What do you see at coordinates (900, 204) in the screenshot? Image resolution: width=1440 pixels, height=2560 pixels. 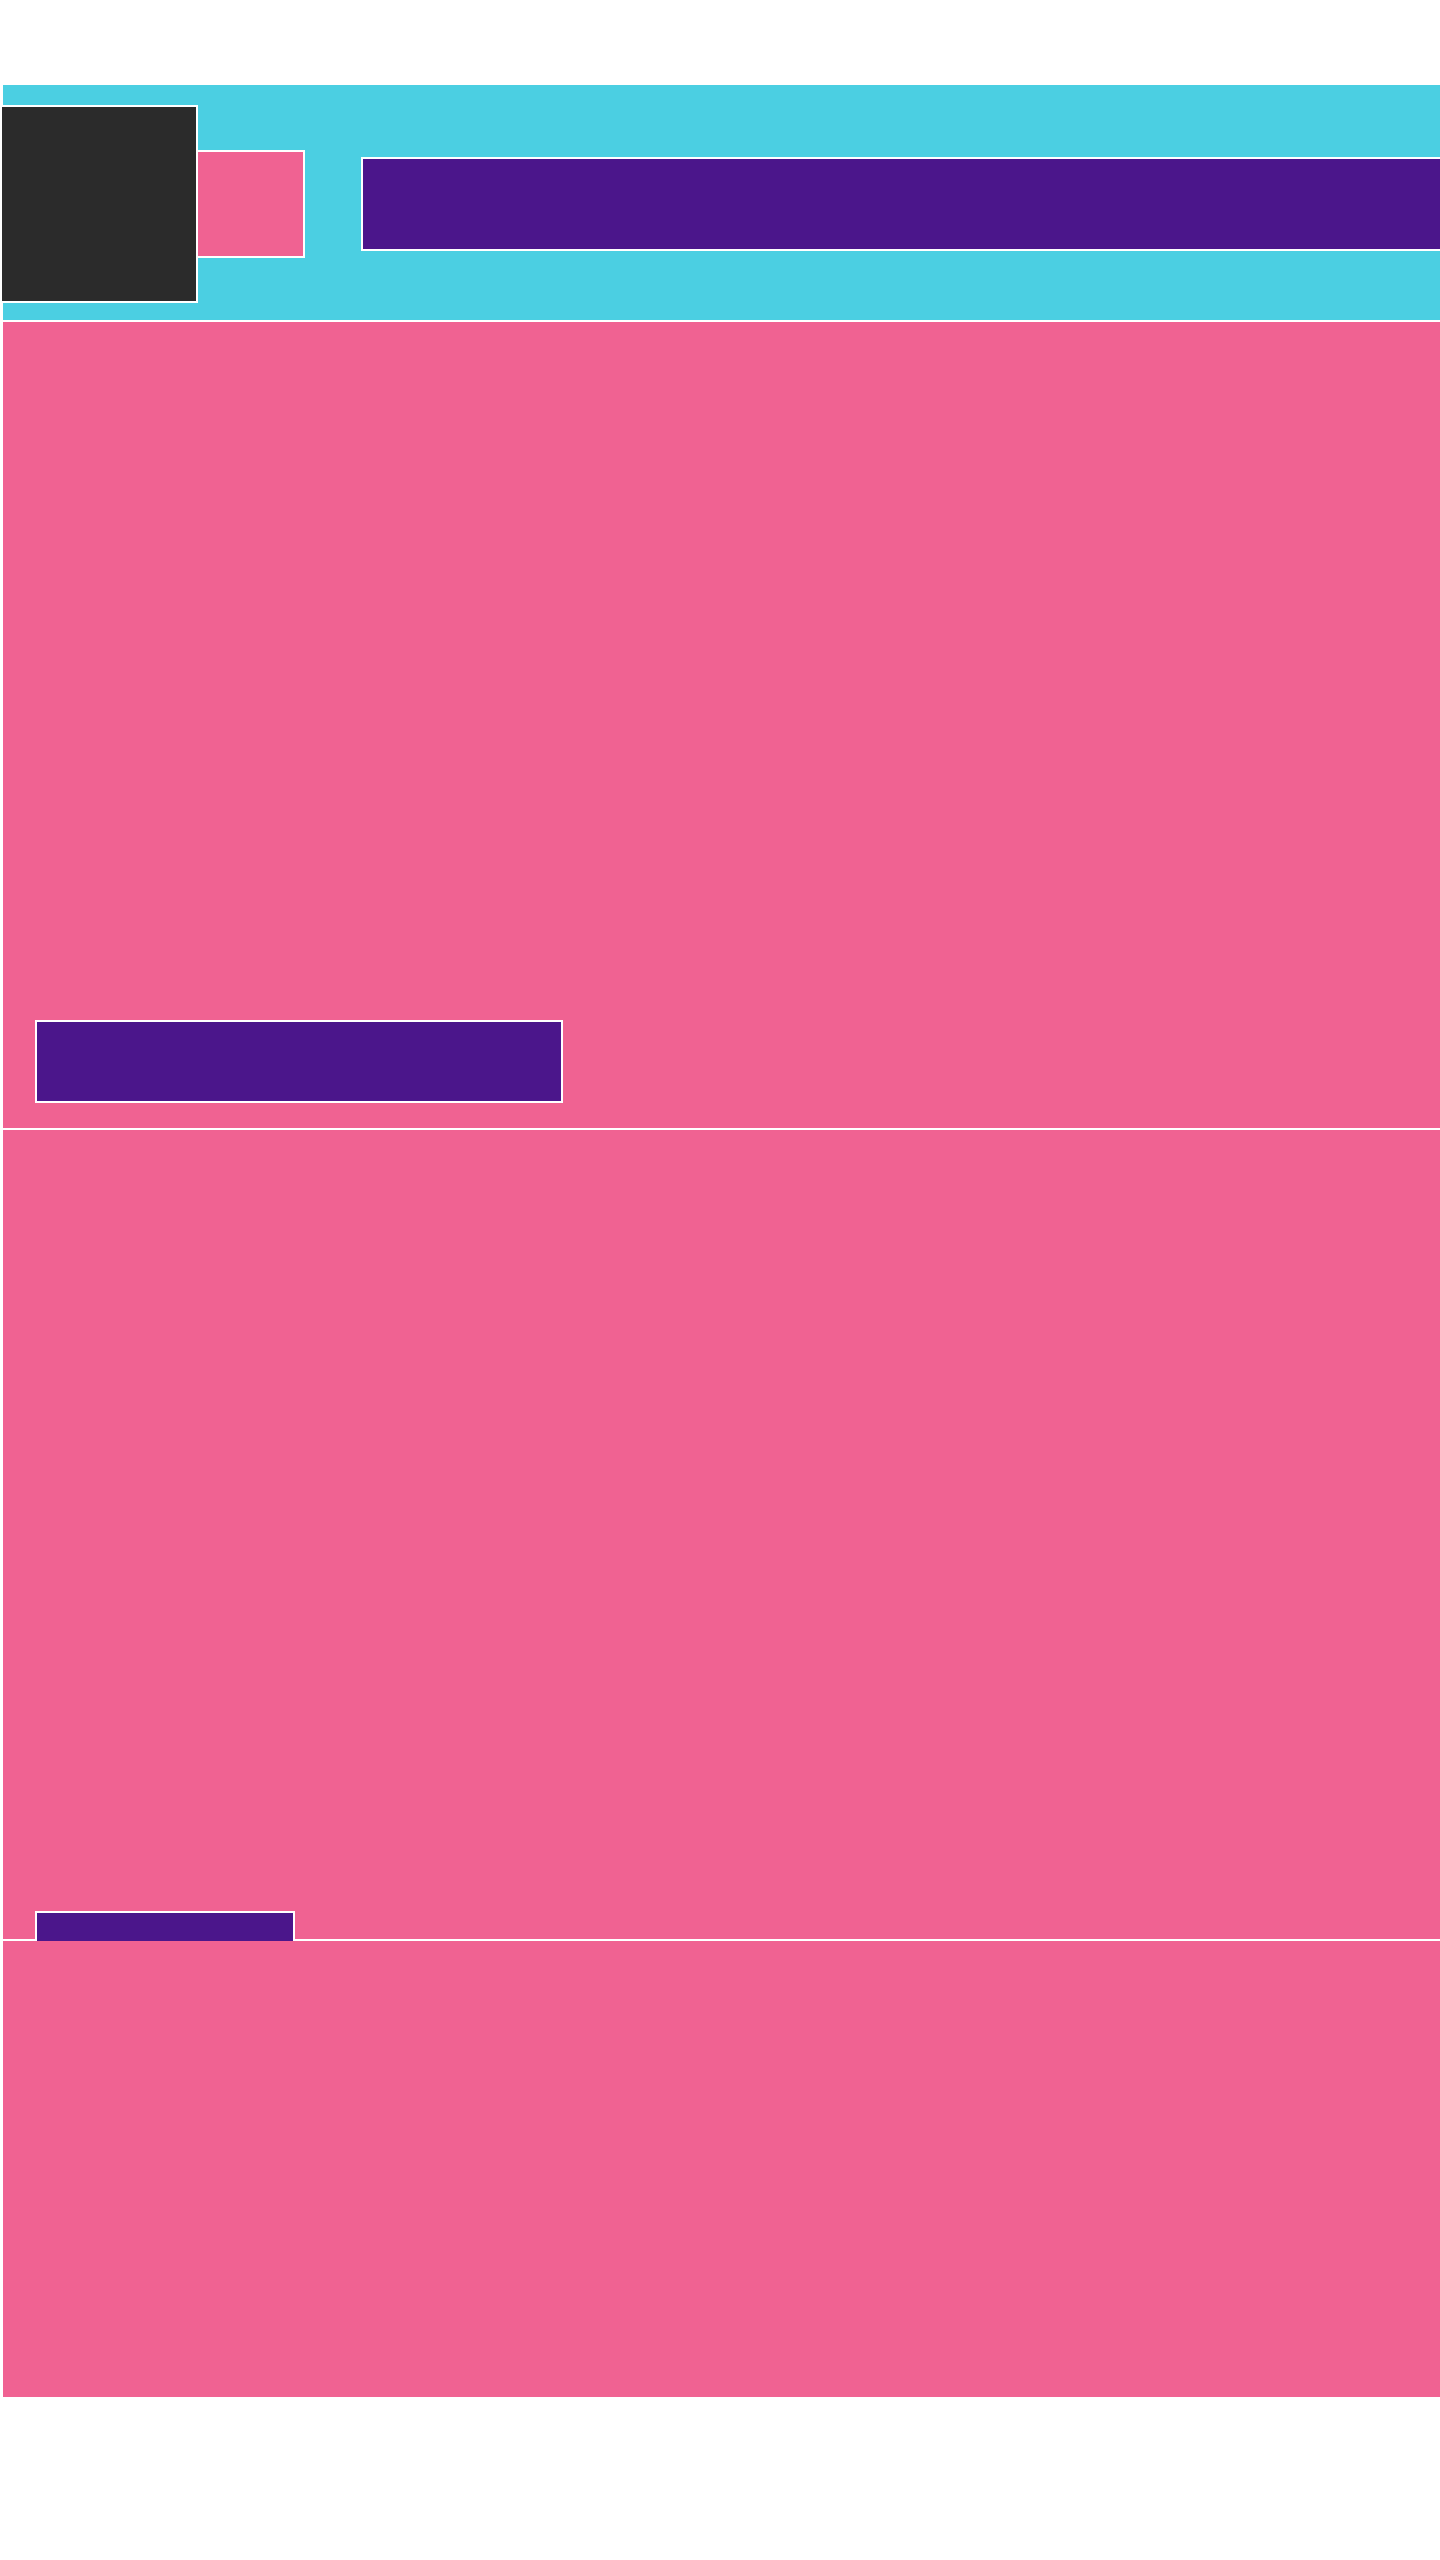 I see `search-input` at bounding box center [900, 204].